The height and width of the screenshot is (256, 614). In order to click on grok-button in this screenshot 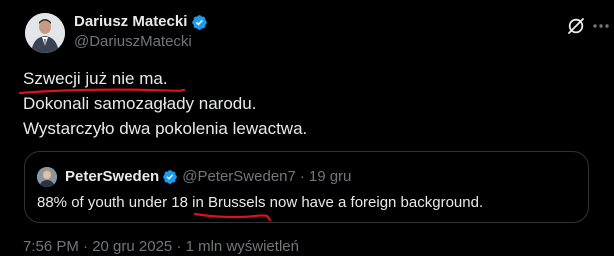, I will do `click(576, 26)`.